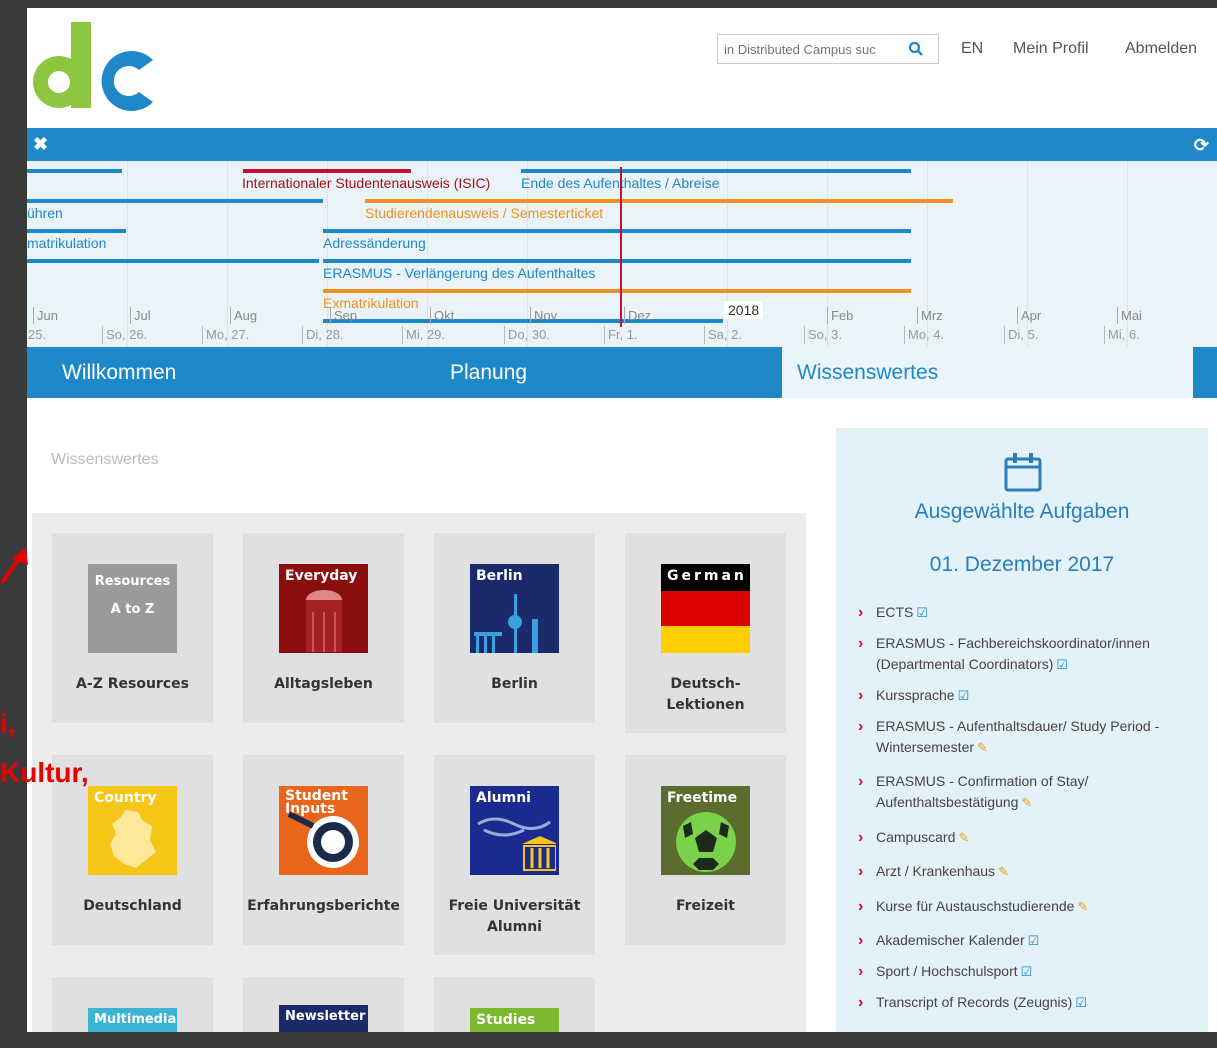  I want to click on year-label: 2018, so click(744, 310).